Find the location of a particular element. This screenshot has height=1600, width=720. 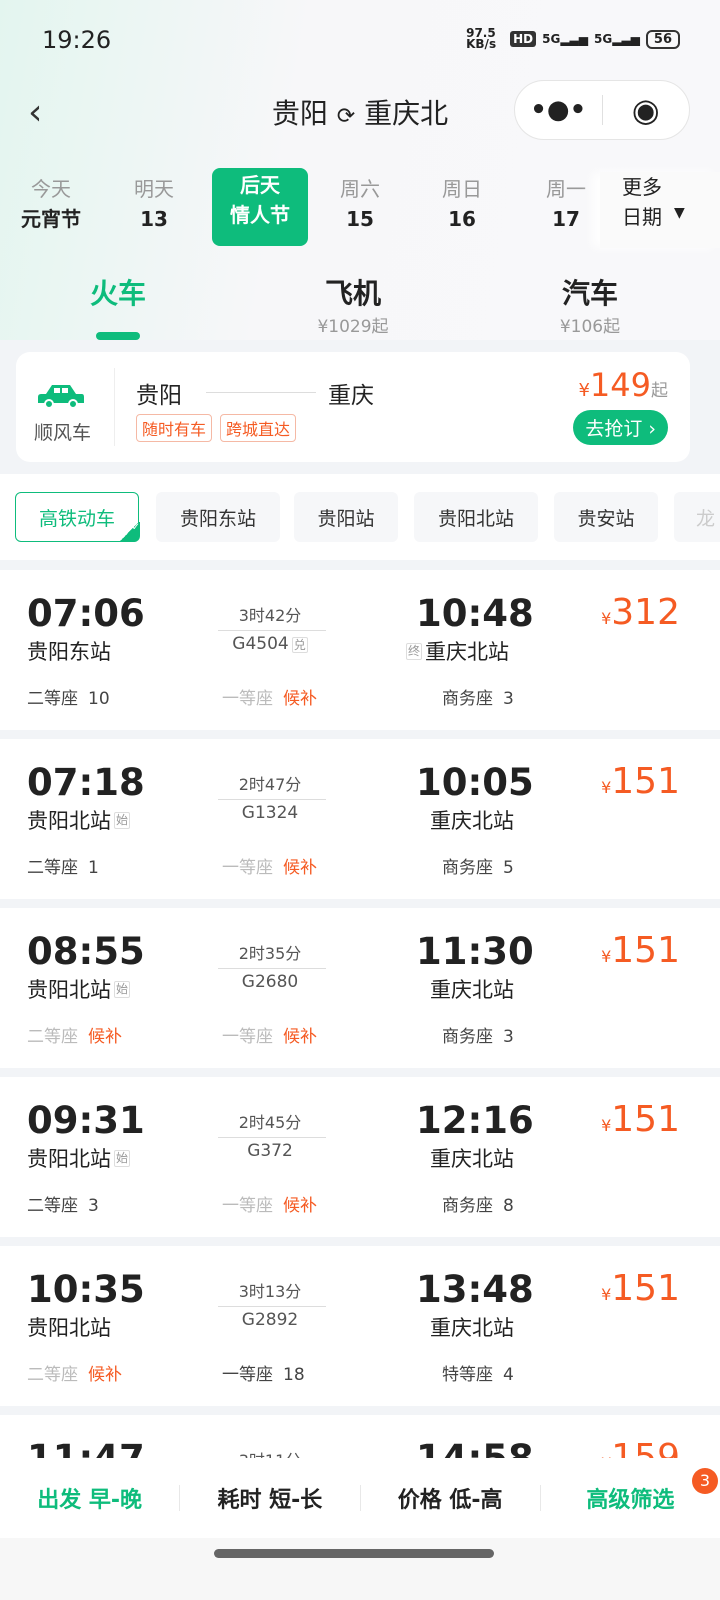

filter-chip: 贵阳站 is located at coordinates (346, 517).